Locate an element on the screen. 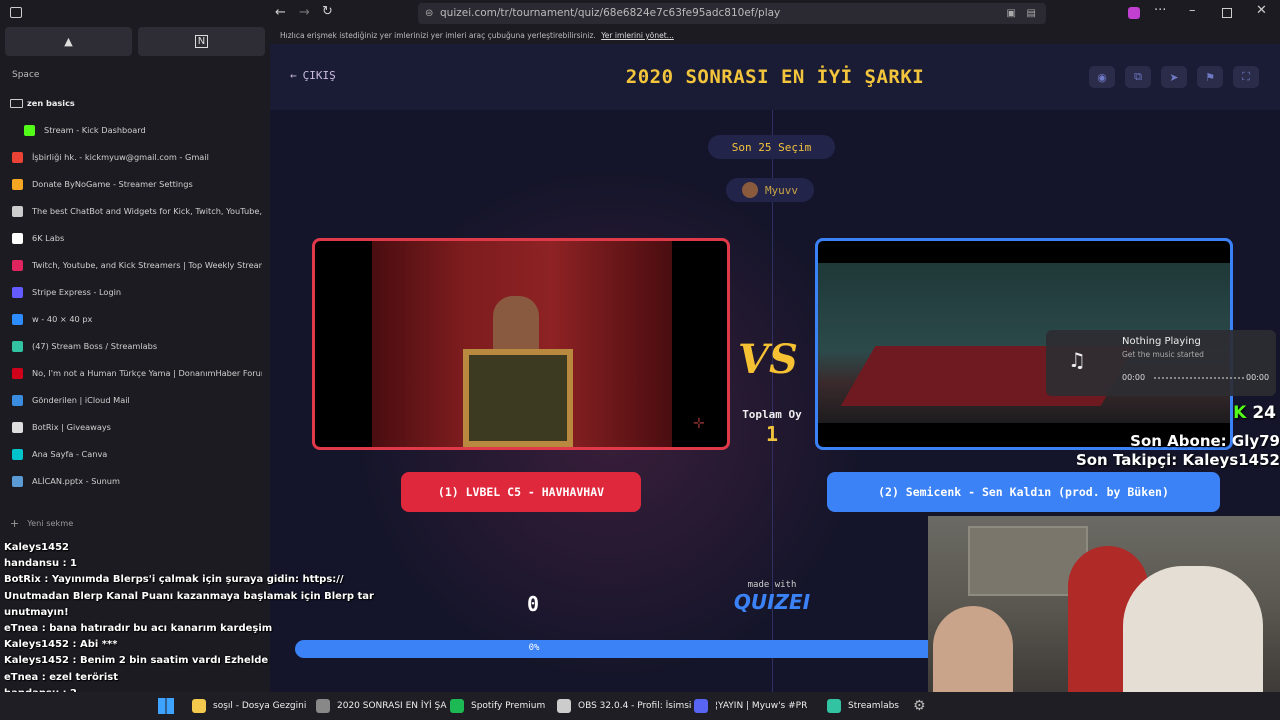  fullscreen-icon: ⛶ is located at coordinates (1246, 77).